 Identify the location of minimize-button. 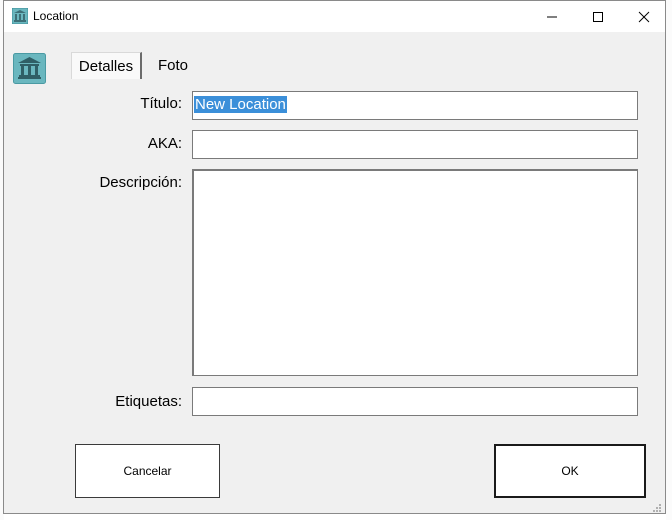
(552, 16).